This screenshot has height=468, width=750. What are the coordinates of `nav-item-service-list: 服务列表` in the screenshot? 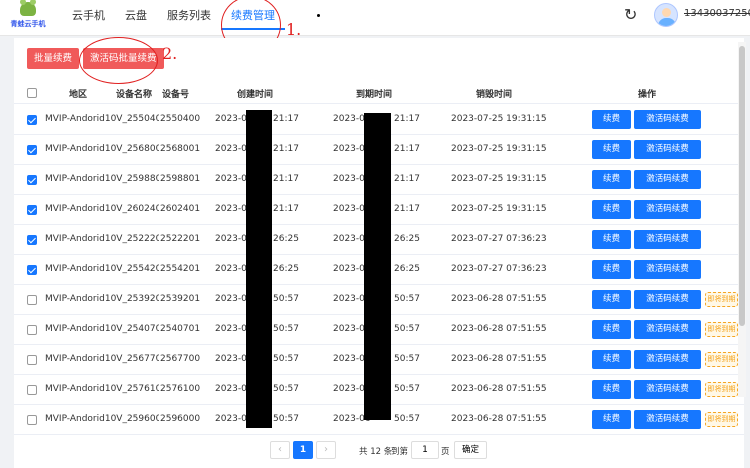 It's located at (189, 18).